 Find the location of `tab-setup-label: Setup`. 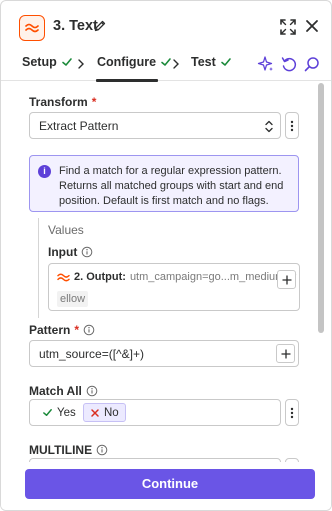

tab-setup-label: Setup is located at coordinates (39, 62).